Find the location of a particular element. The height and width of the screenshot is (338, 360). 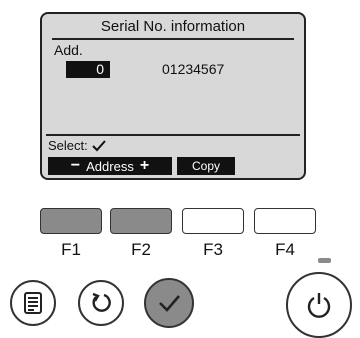

return-button is located at coordinates (101, 303).